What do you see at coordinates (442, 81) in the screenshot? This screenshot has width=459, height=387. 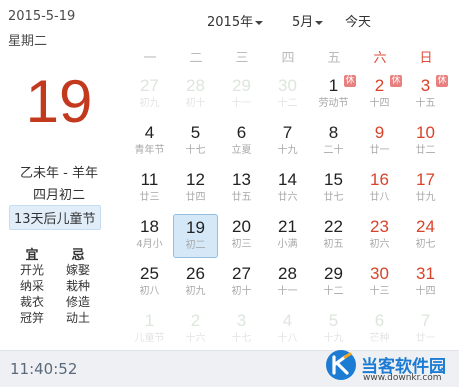 I see `holiday-rest-badge: 休` at bounding box center [442, 81].